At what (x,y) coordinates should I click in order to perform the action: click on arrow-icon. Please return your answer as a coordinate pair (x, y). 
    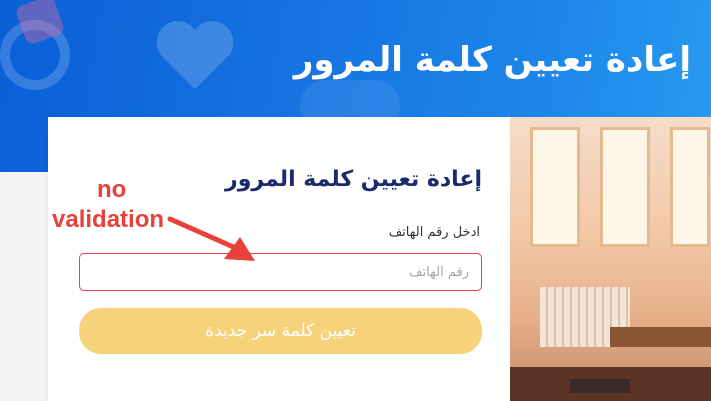
    Looking at the image, I should click on (211, 238).